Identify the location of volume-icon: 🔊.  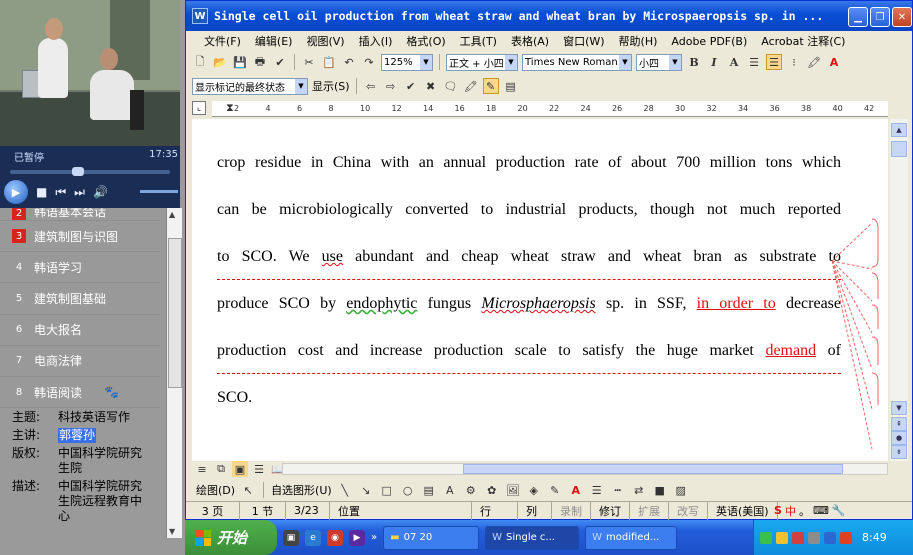
(100, 192).